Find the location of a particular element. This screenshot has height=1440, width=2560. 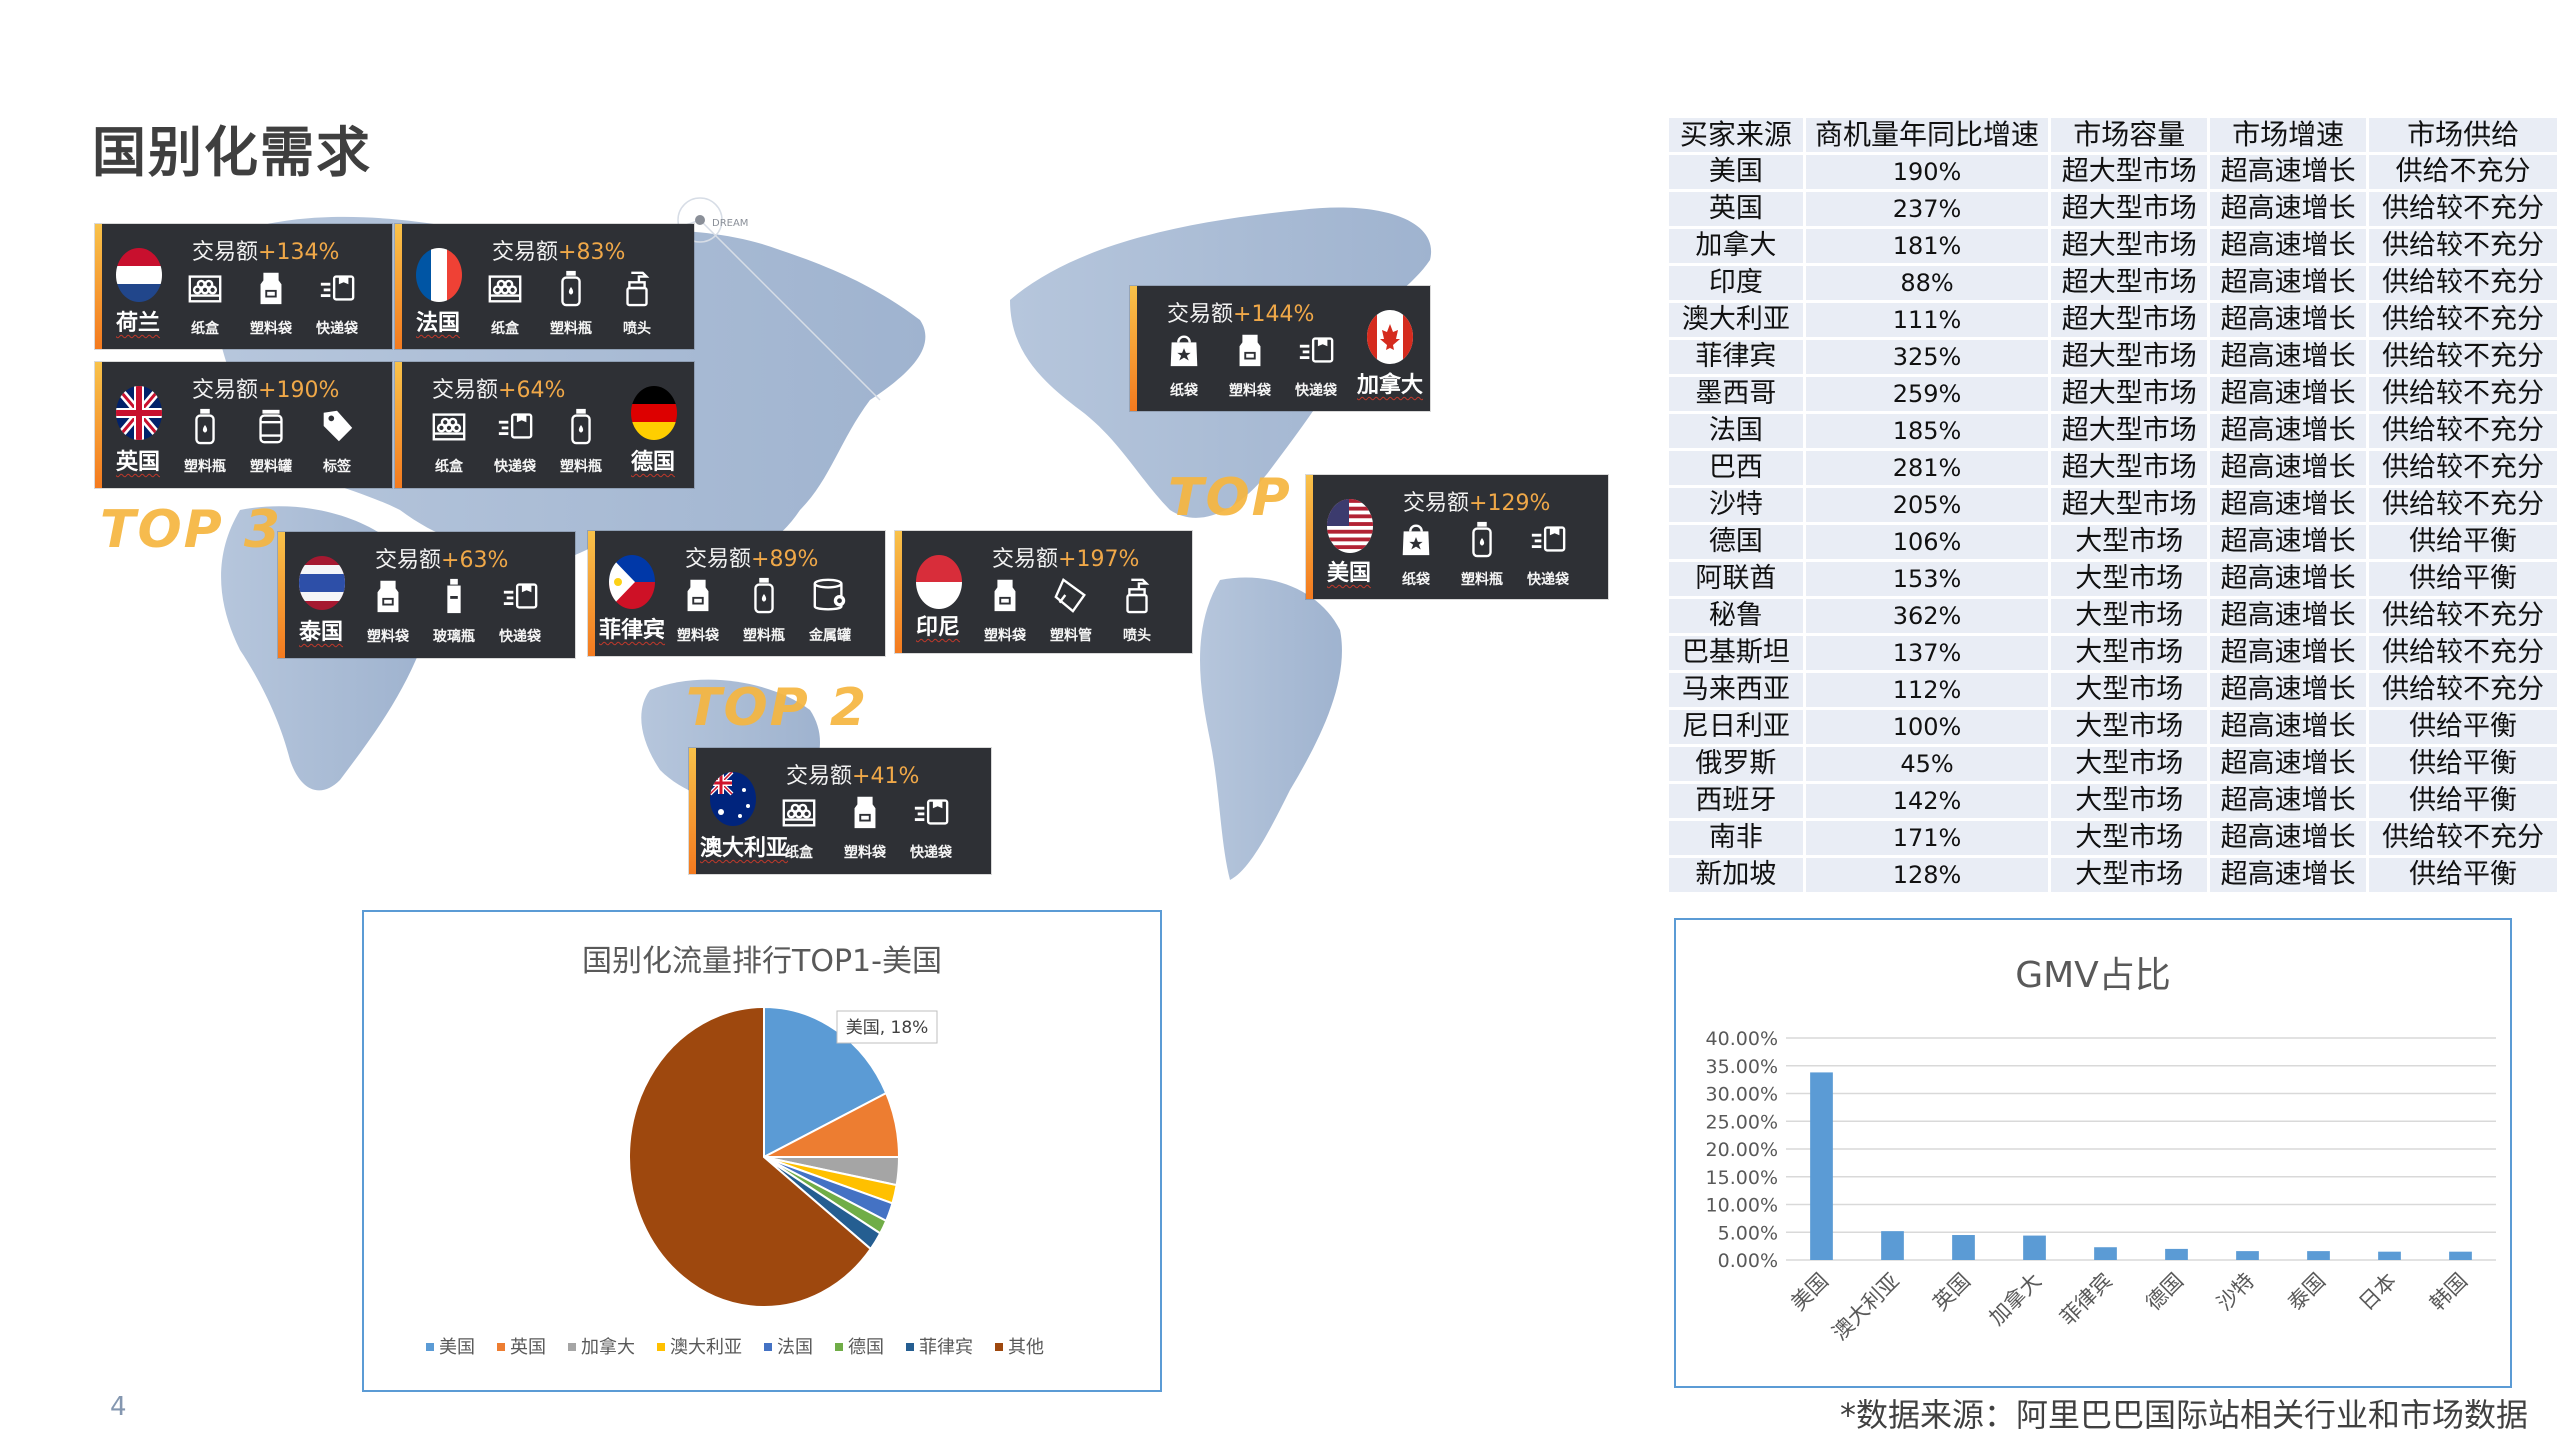

growth-percent: +197% is located at coordinates (1099, 559).